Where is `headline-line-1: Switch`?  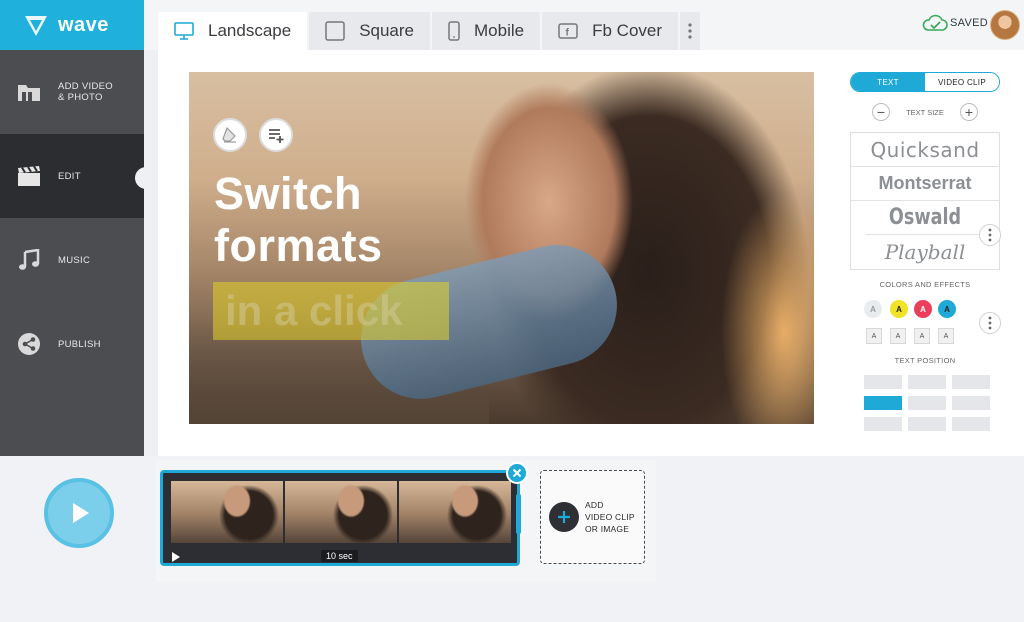 headline-line-1: Switch is located at coordinates (288, 193).